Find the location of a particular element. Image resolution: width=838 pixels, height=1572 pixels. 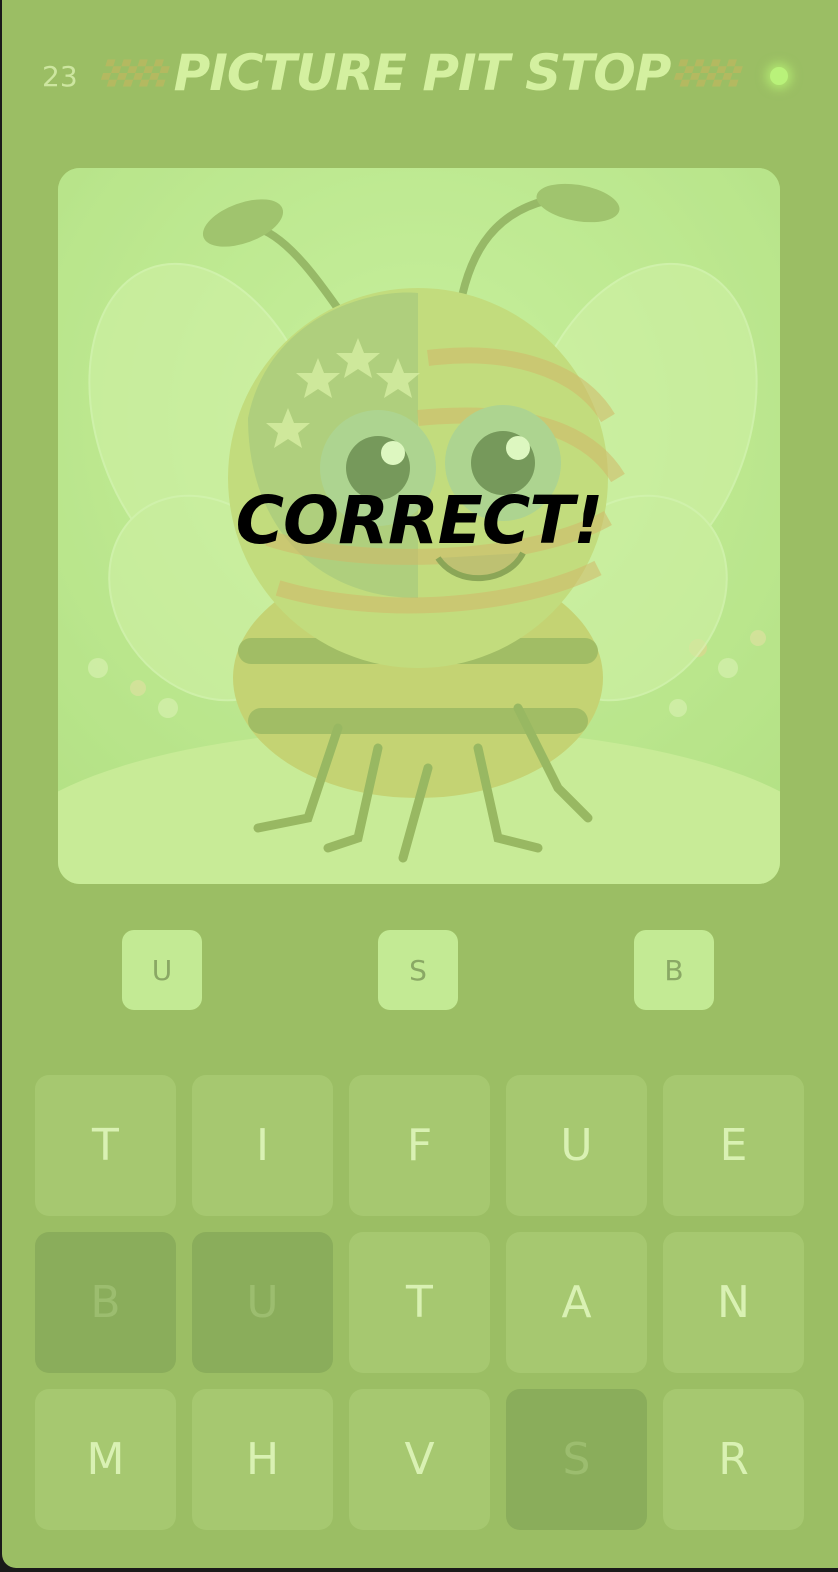

letter-tile: M is located at coordinates (105, 1459).